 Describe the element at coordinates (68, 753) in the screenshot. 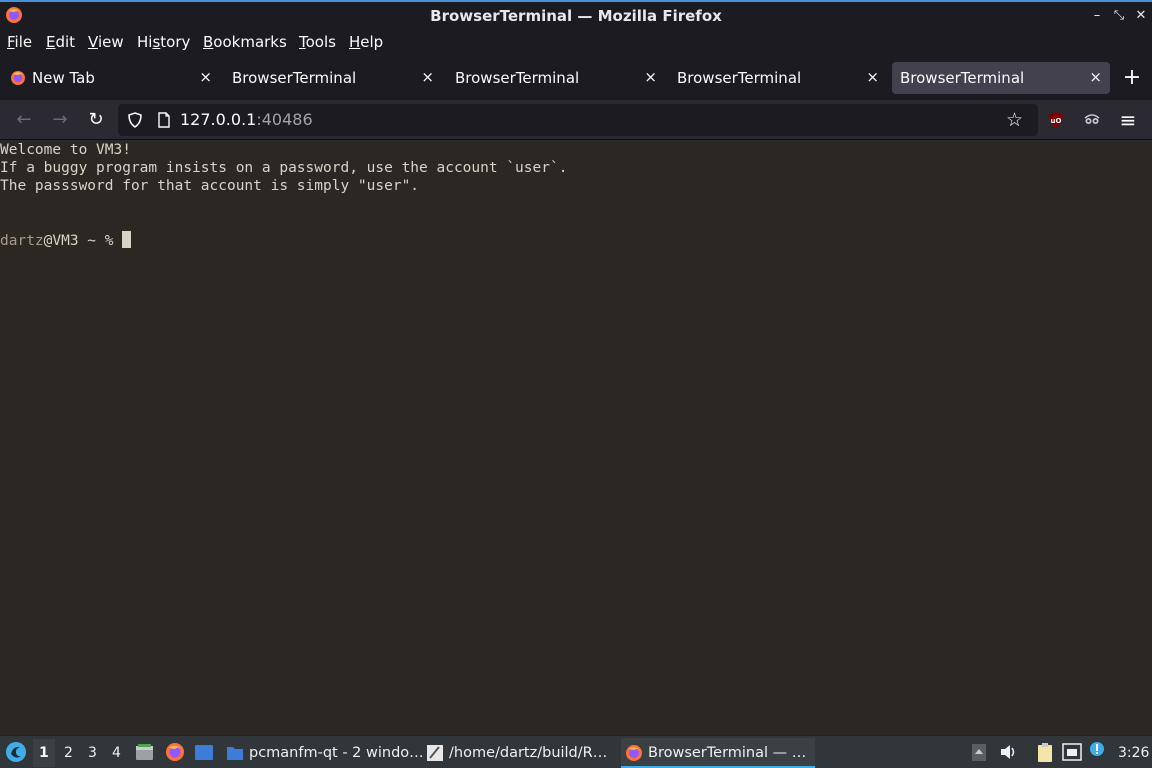

I see `desktop-2: 2` at that location.